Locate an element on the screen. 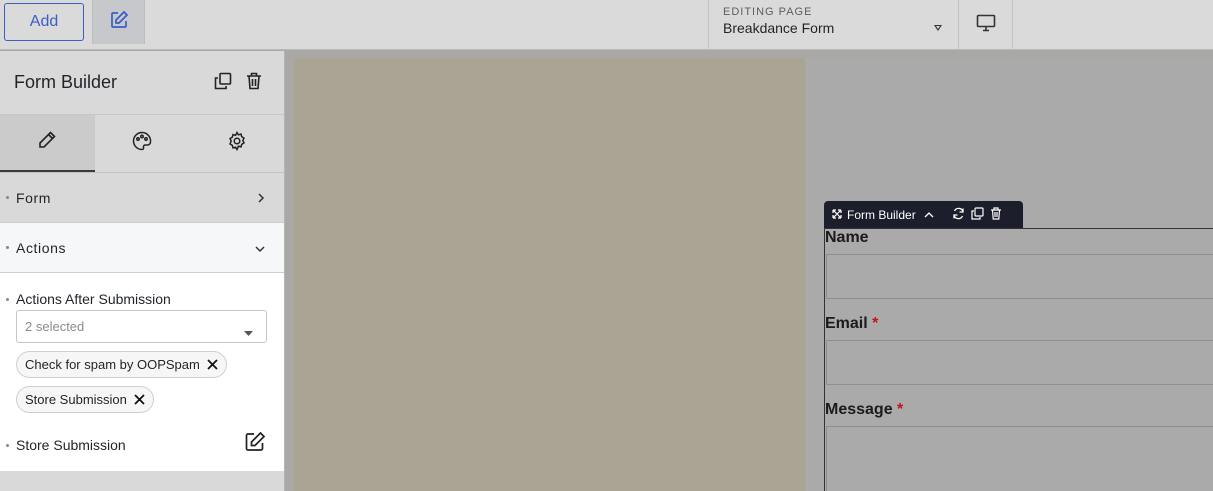 This screenshot has width=1213, height=491. panel-tabs is located at coordinates (142, 144).